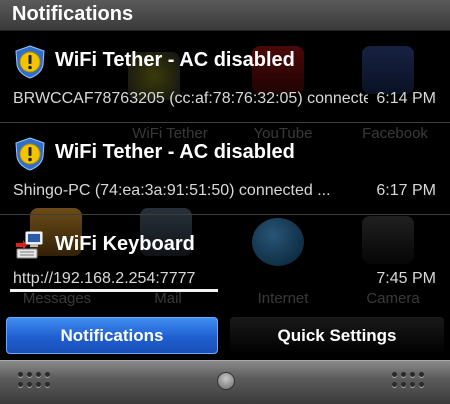  Describe the element at coordinates (36, 382) in the screenshot. I see `grip-dots-left` at that location.